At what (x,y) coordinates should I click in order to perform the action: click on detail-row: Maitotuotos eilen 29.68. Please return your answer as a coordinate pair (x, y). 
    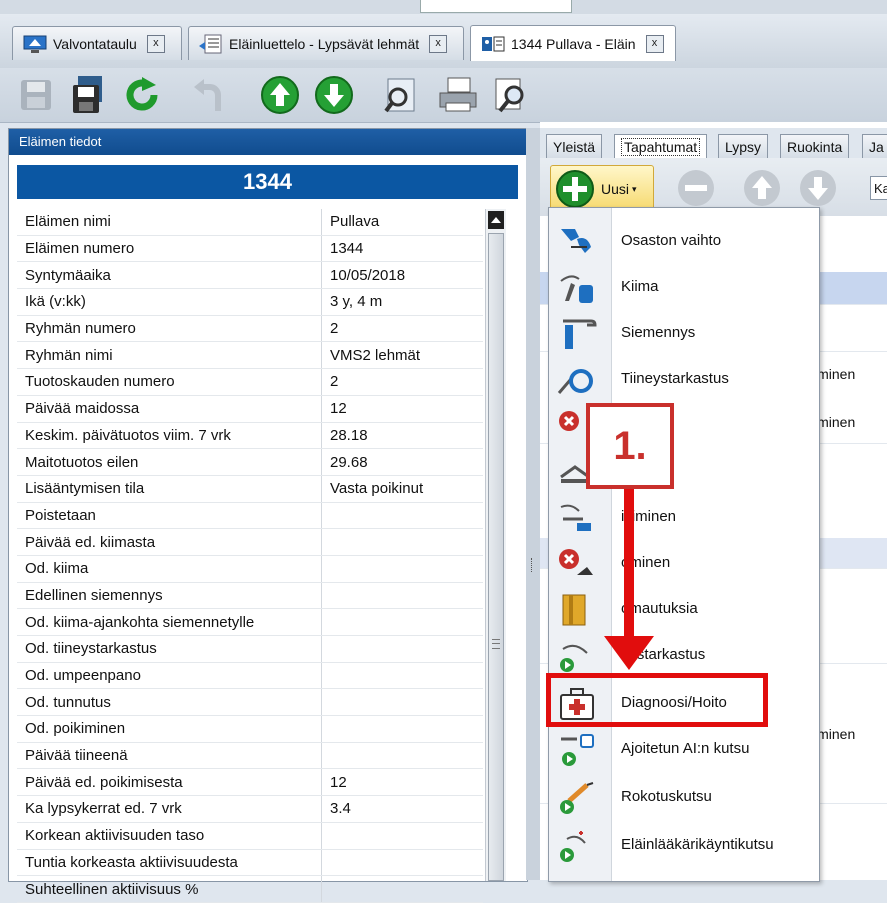
    Looking at the image, I should click on (250, 462).